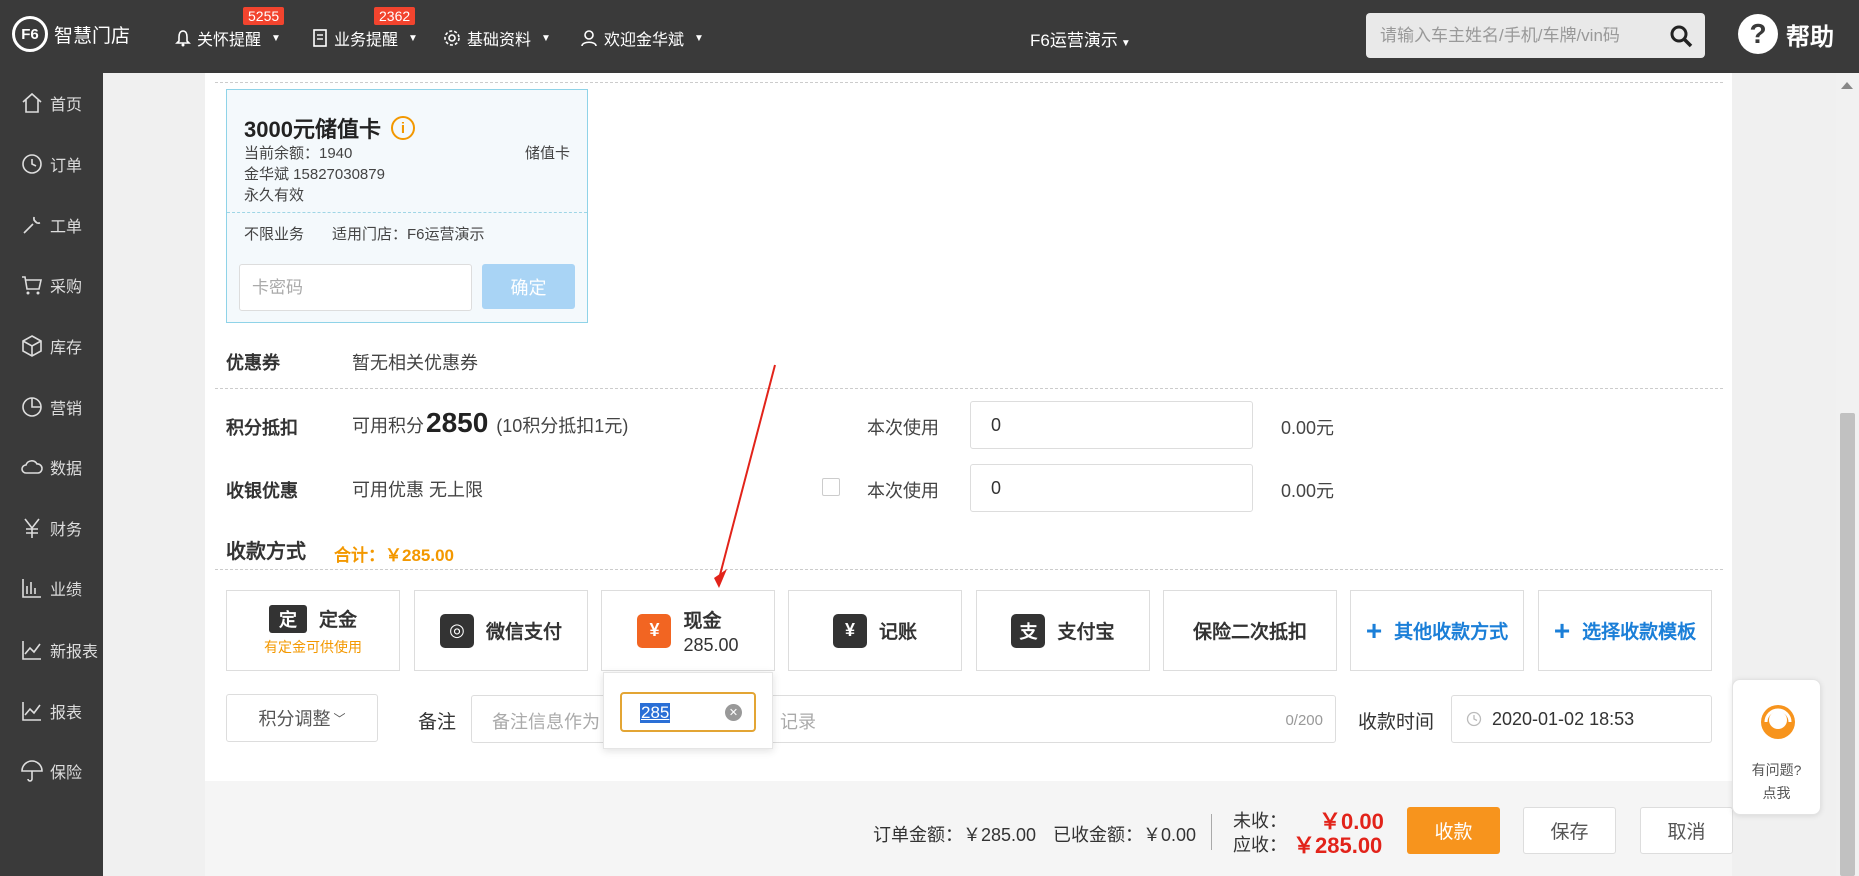  I want to click on sidebar: 首页 订单 工单 采购 库存 营销 数据 财务 业绩 新报表 报表 保险, so click(51, 474).